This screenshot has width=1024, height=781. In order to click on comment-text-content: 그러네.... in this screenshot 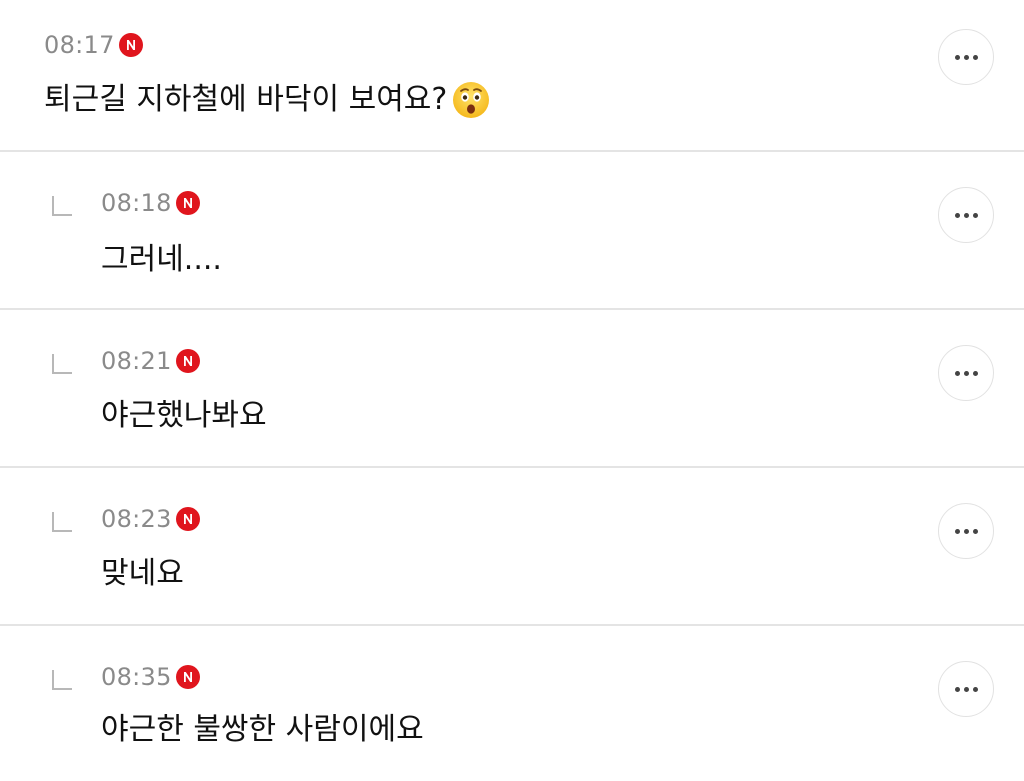, I will do `click(161, 259)`.